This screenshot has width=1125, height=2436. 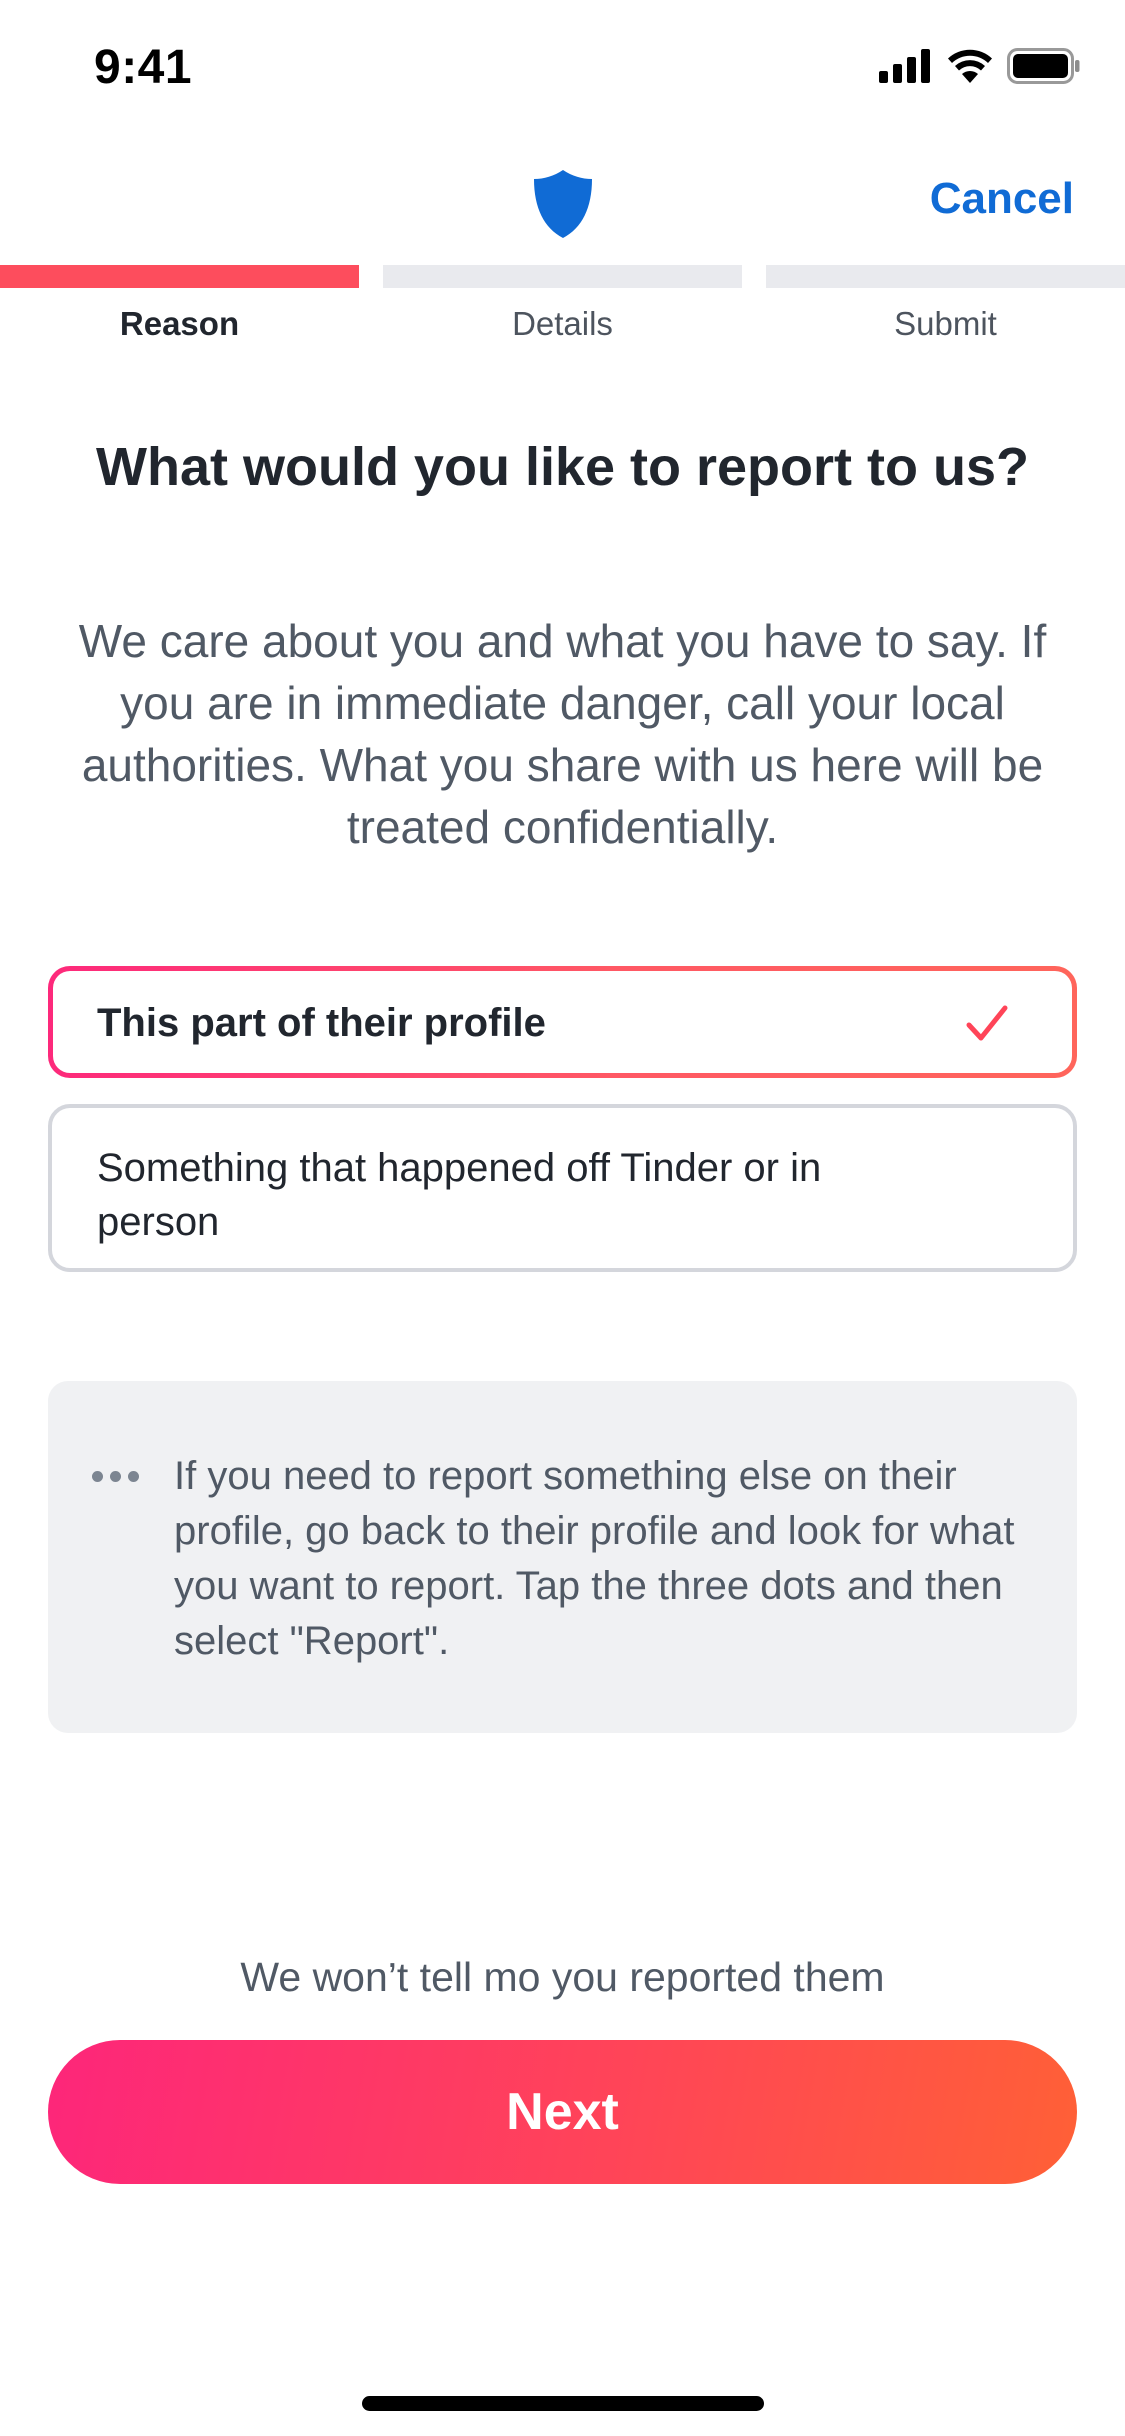 I want to click on privacy-note: We won’t tell mo you reported them, so click(x=562, y=1977).